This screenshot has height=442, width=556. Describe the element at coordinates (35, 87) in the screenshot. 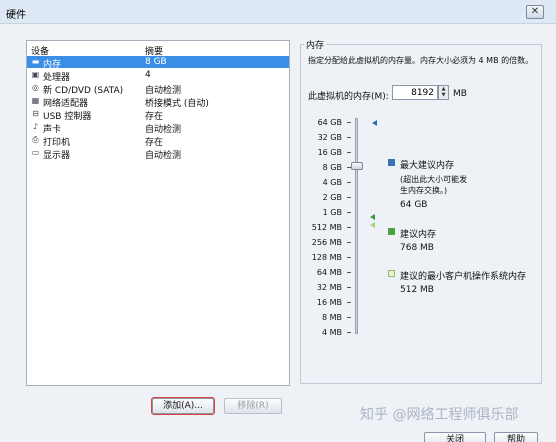

I see `cd-dvd-icon: ◎` at that location.